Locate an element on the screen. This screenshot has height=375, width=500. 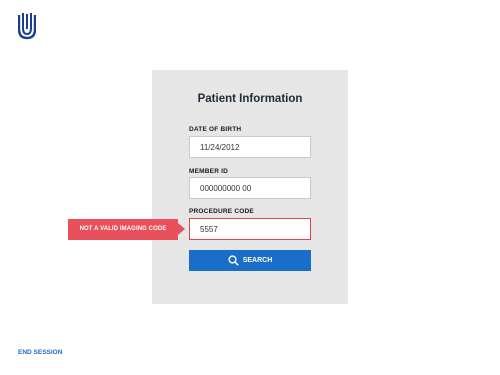
procedure-code-field is located at coordinates (250, 229).